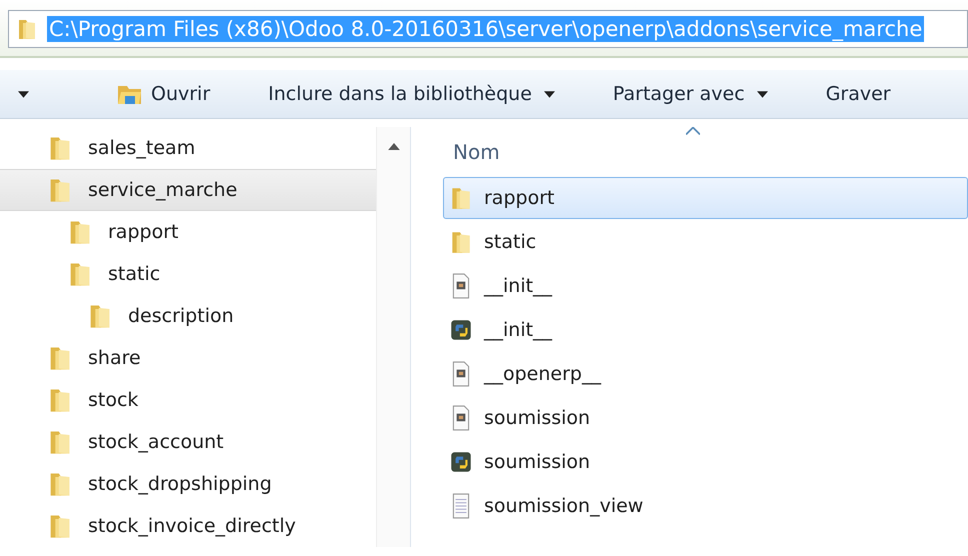 The height and width of the screenshot is (556, 968). I want to click on column-header: Nom, so click(705, 152).